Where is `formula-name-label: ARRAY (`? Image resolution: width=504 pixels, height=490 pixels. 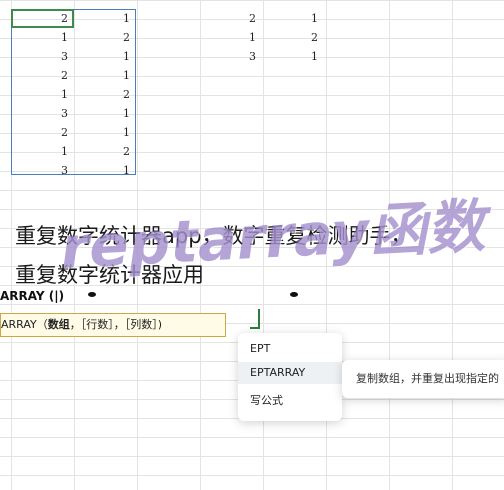
formula-name-label: ARRAY ( is located at coordinates (27, 296).